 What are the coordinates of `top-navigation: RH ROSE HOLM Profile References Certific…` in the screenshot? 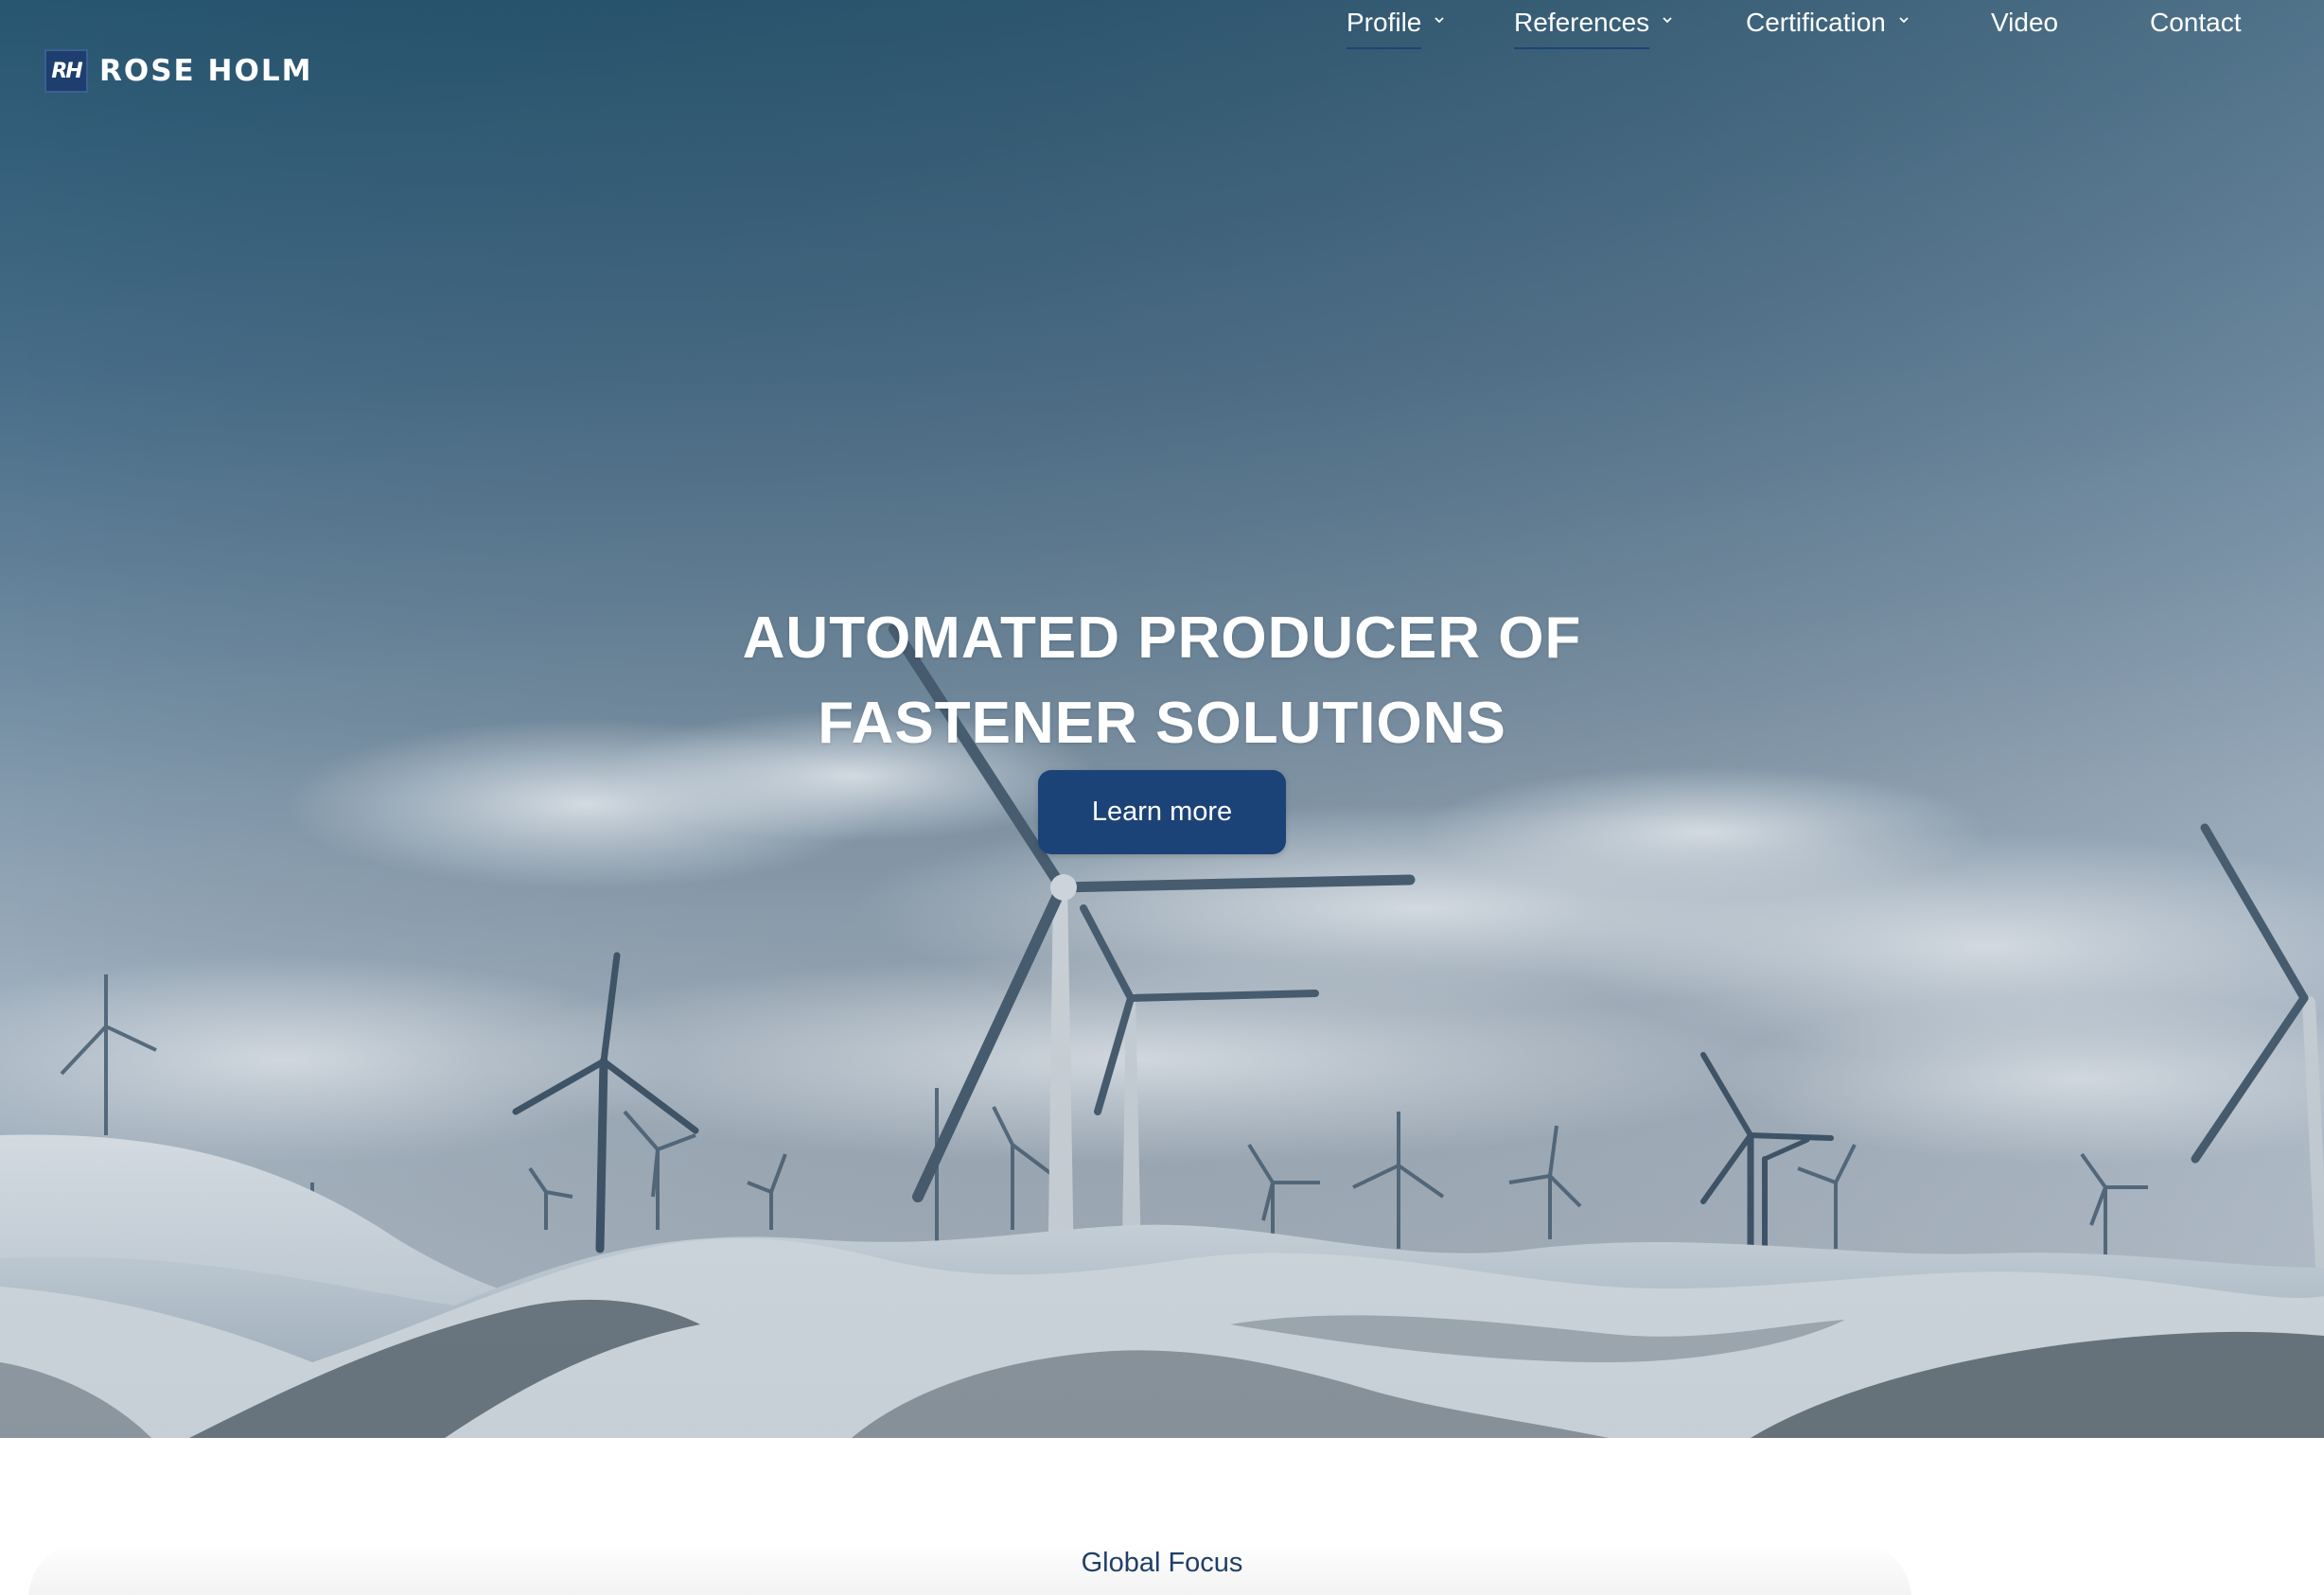 It's located at (1162, 71).